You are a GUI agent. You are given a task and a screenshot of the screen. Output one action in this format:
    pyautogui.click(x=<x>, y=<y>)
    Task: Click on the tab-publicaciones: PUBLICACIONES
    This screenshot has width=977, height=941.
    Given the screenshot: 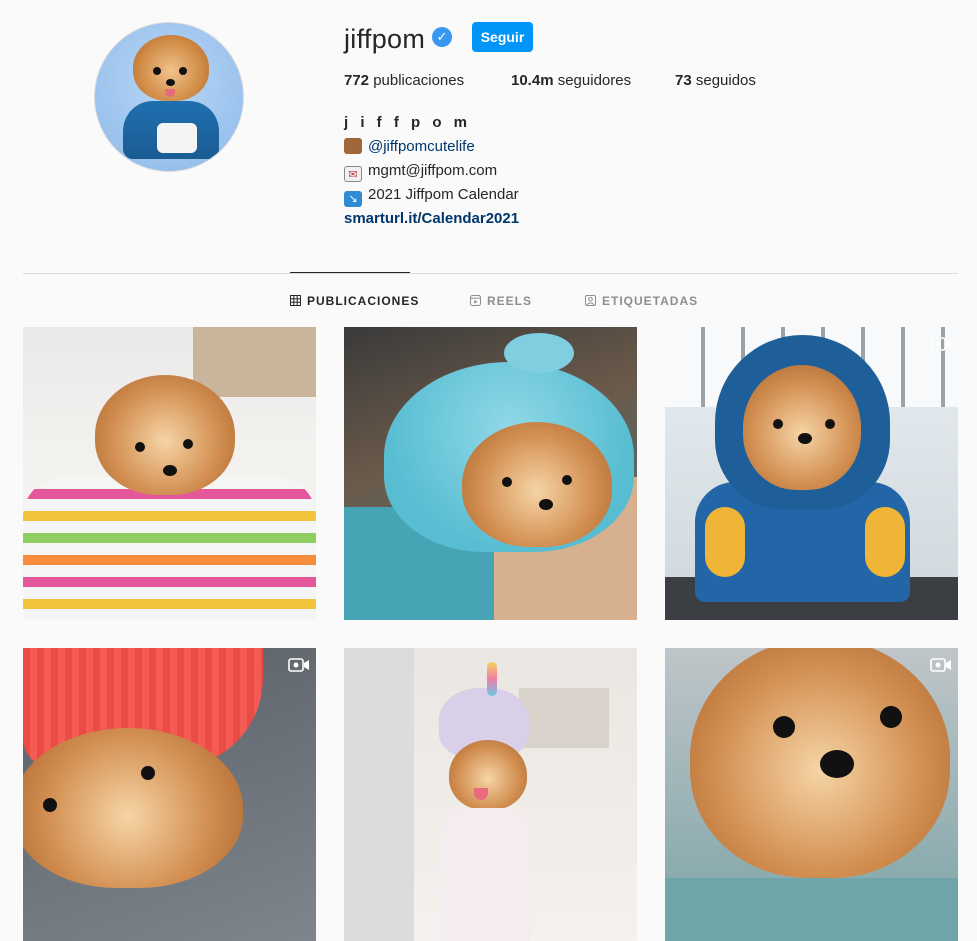 What is the action you would take?
    pyautogui.click(x=354, y=301)
    